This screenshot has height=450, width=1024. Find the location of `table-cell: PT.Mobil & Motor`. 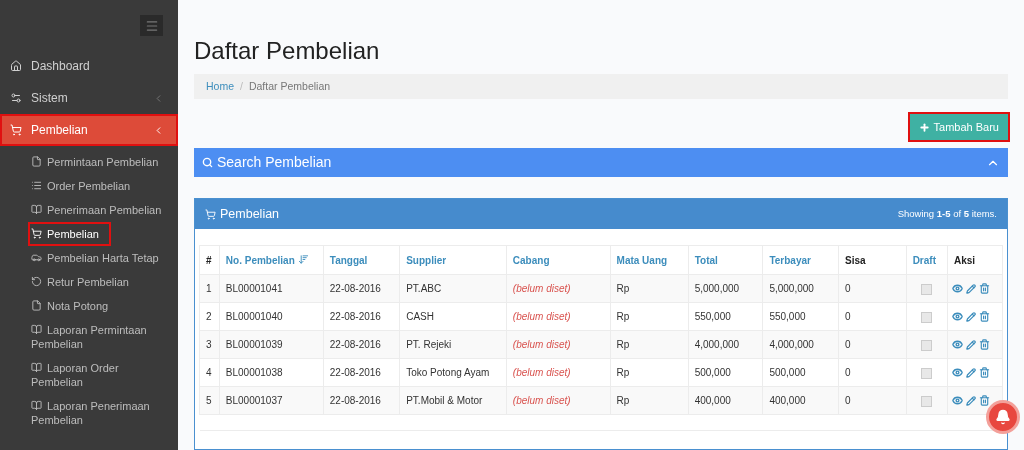

table-cell: PT.Mobil & Motor is located at coordinates (453, 400).